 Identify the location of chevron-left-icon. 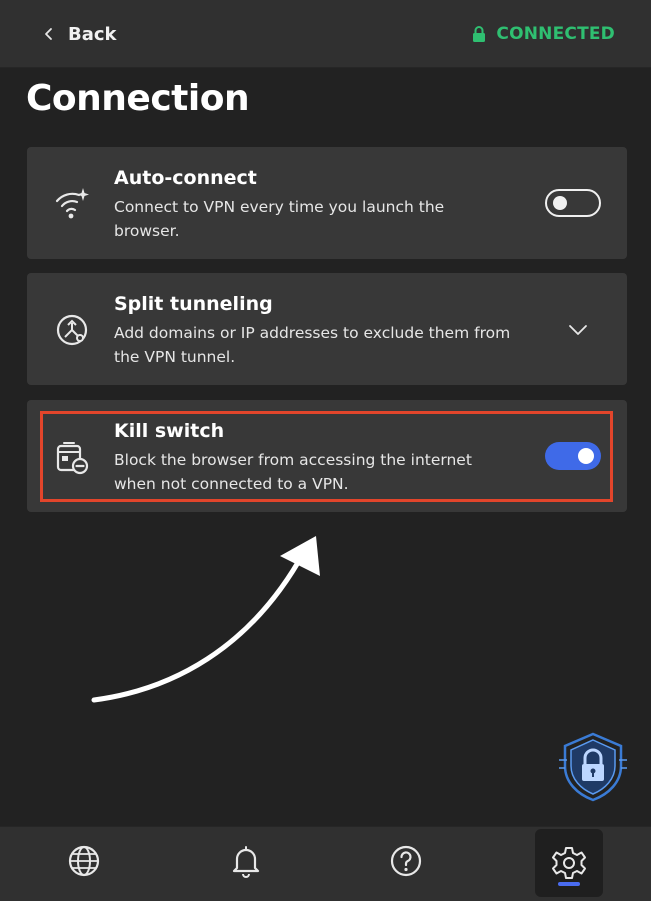
(48, 34).